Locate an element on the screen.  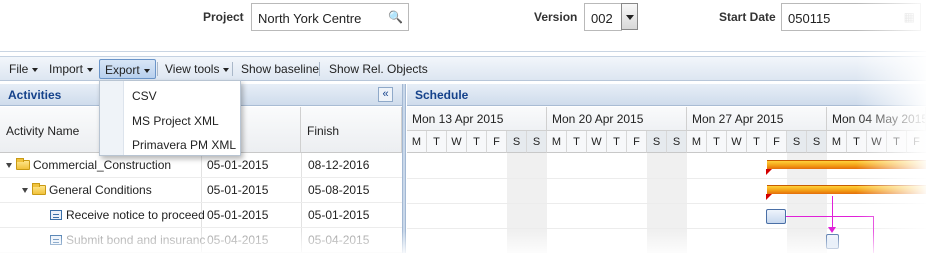
export-menu-button: Export is located at coordinates (127, 69).